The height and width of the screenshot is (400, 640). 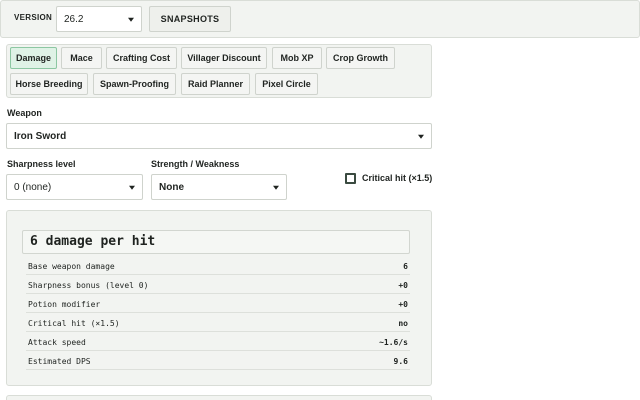 I want to click on result-row: Base weapon damage 6, so click(x=218, y=266).